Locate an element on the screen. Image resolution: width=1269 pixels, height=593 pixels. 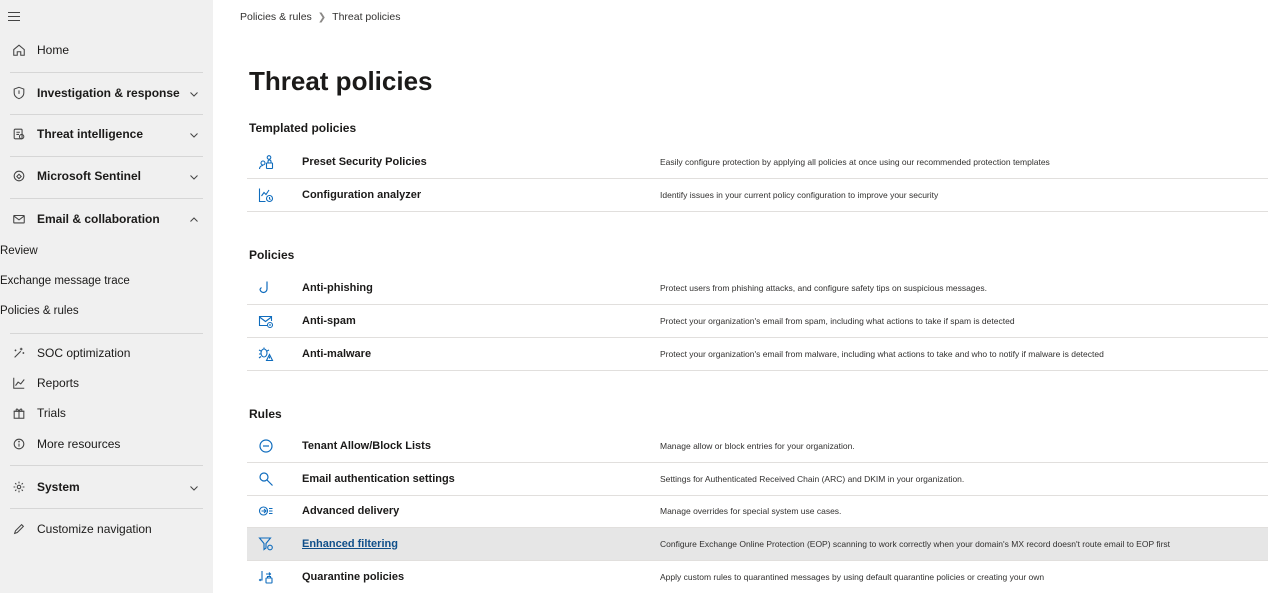
nav-item-soc-optimization: SOC optimization is located at coordinates (106, 353).